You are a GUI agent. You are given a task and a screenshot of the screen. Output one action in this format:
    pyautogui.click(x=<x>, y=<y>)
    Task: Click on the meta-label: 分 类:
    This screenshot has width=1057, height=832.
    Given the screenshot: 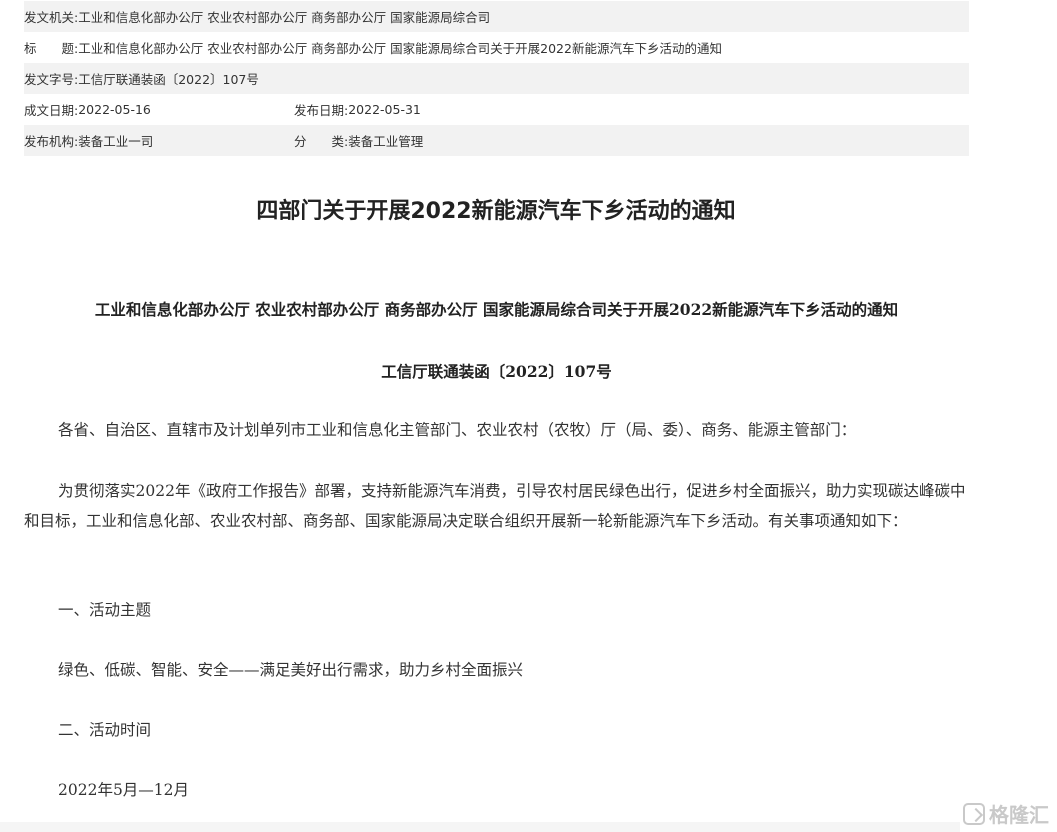 What is the action you would take?
    pyautogui.click(x=321, y=141)
    